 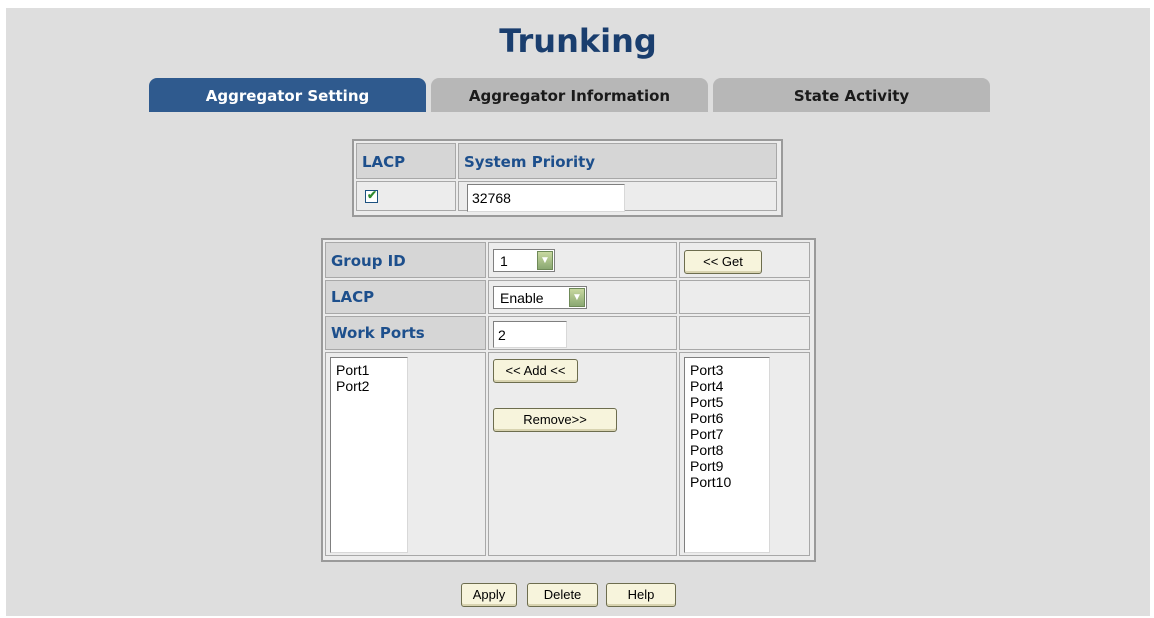 I want to click on lacp-select-cell: Enable ▼, so click(x=582, y=297).